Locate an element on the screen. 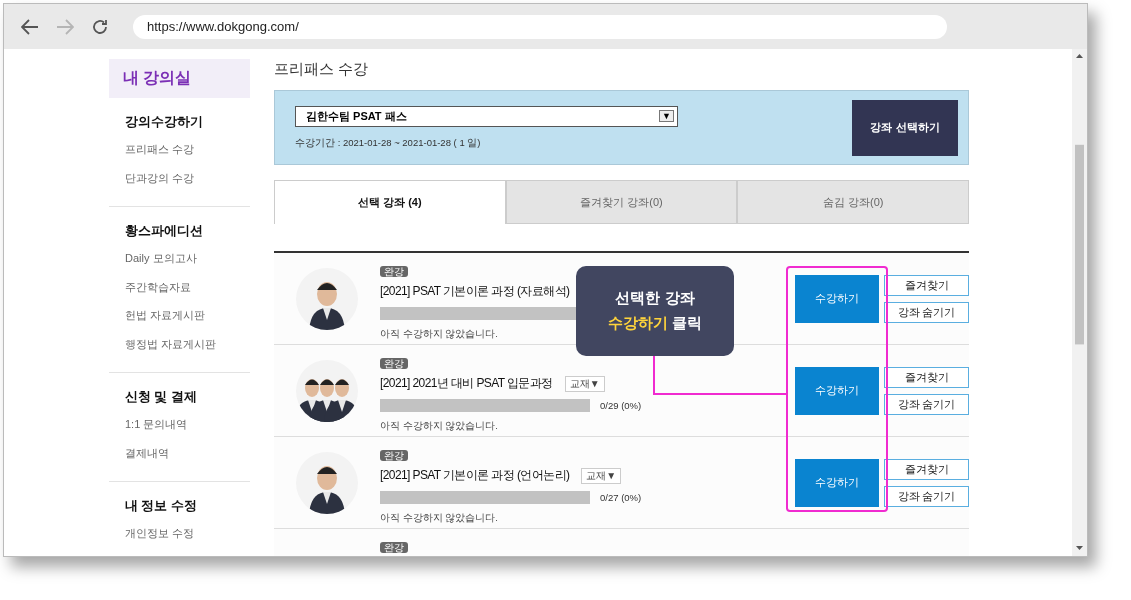 This screenshot has height=600, width=1131. callout-text: 선택한 강좌 is located at coordinates (655, 298).